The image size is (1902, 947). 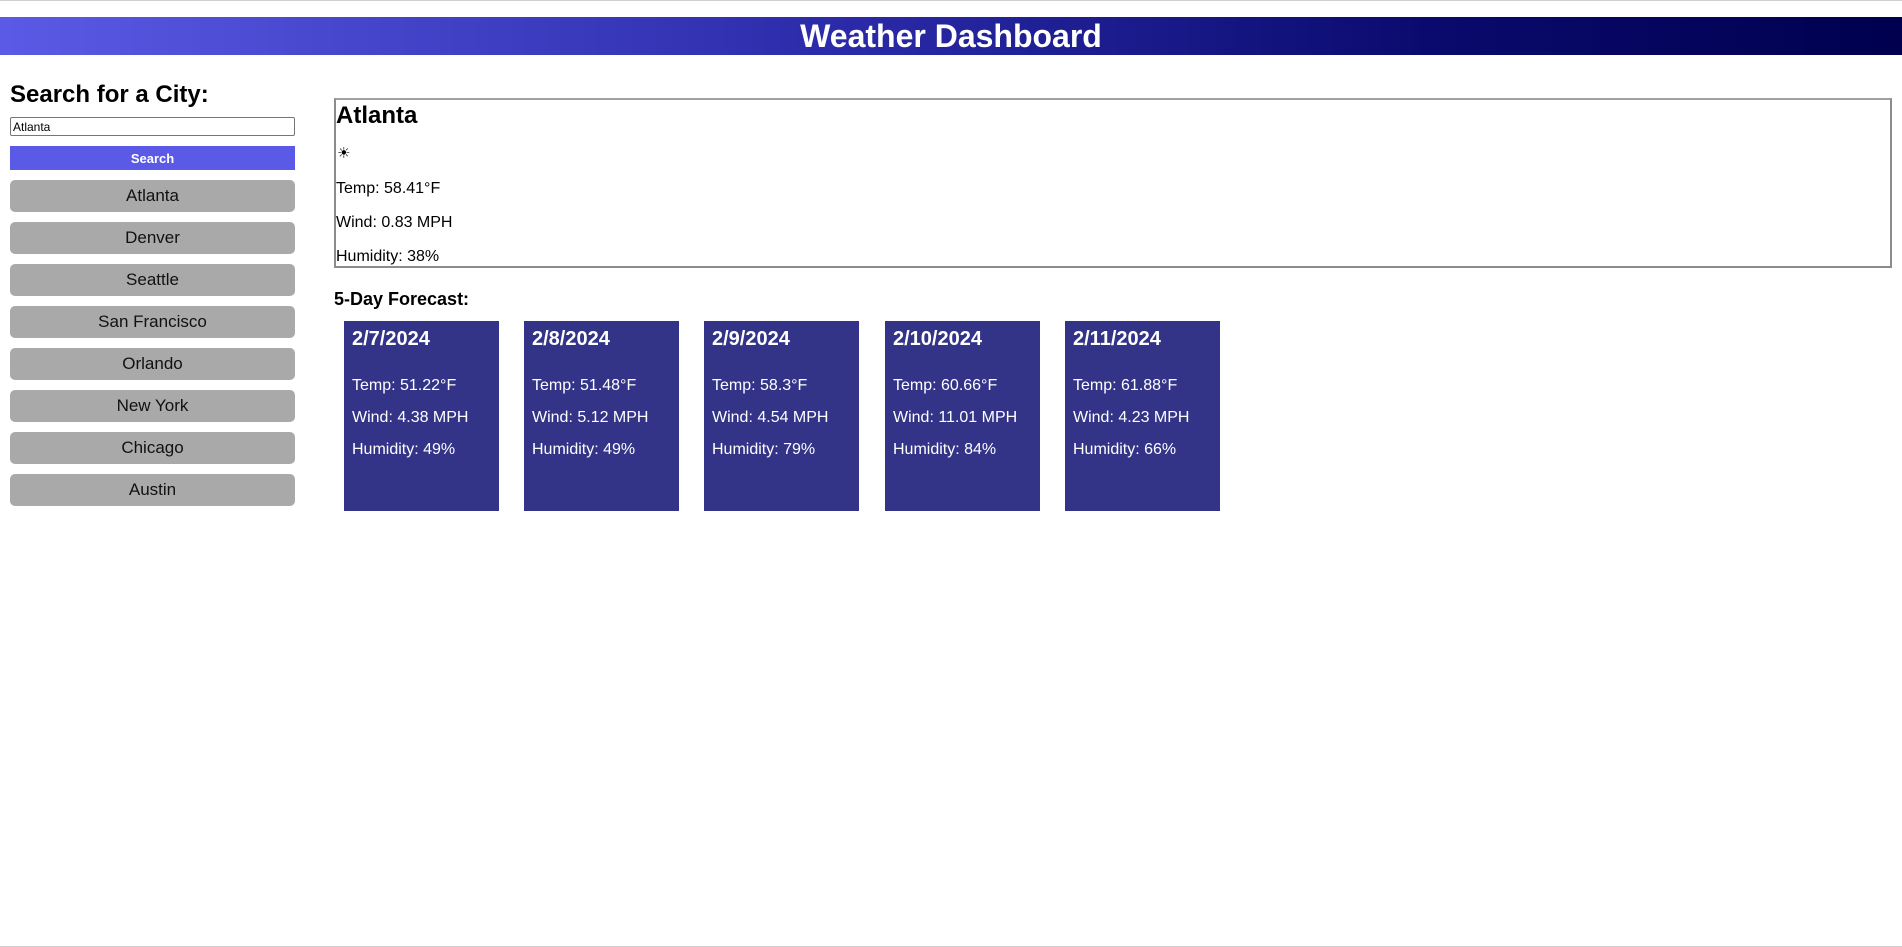 What do you see at coordinates (937, 339) in the screenshot?
I see `forecast-date: 2/10/2024` at bounding box center [937, 339].